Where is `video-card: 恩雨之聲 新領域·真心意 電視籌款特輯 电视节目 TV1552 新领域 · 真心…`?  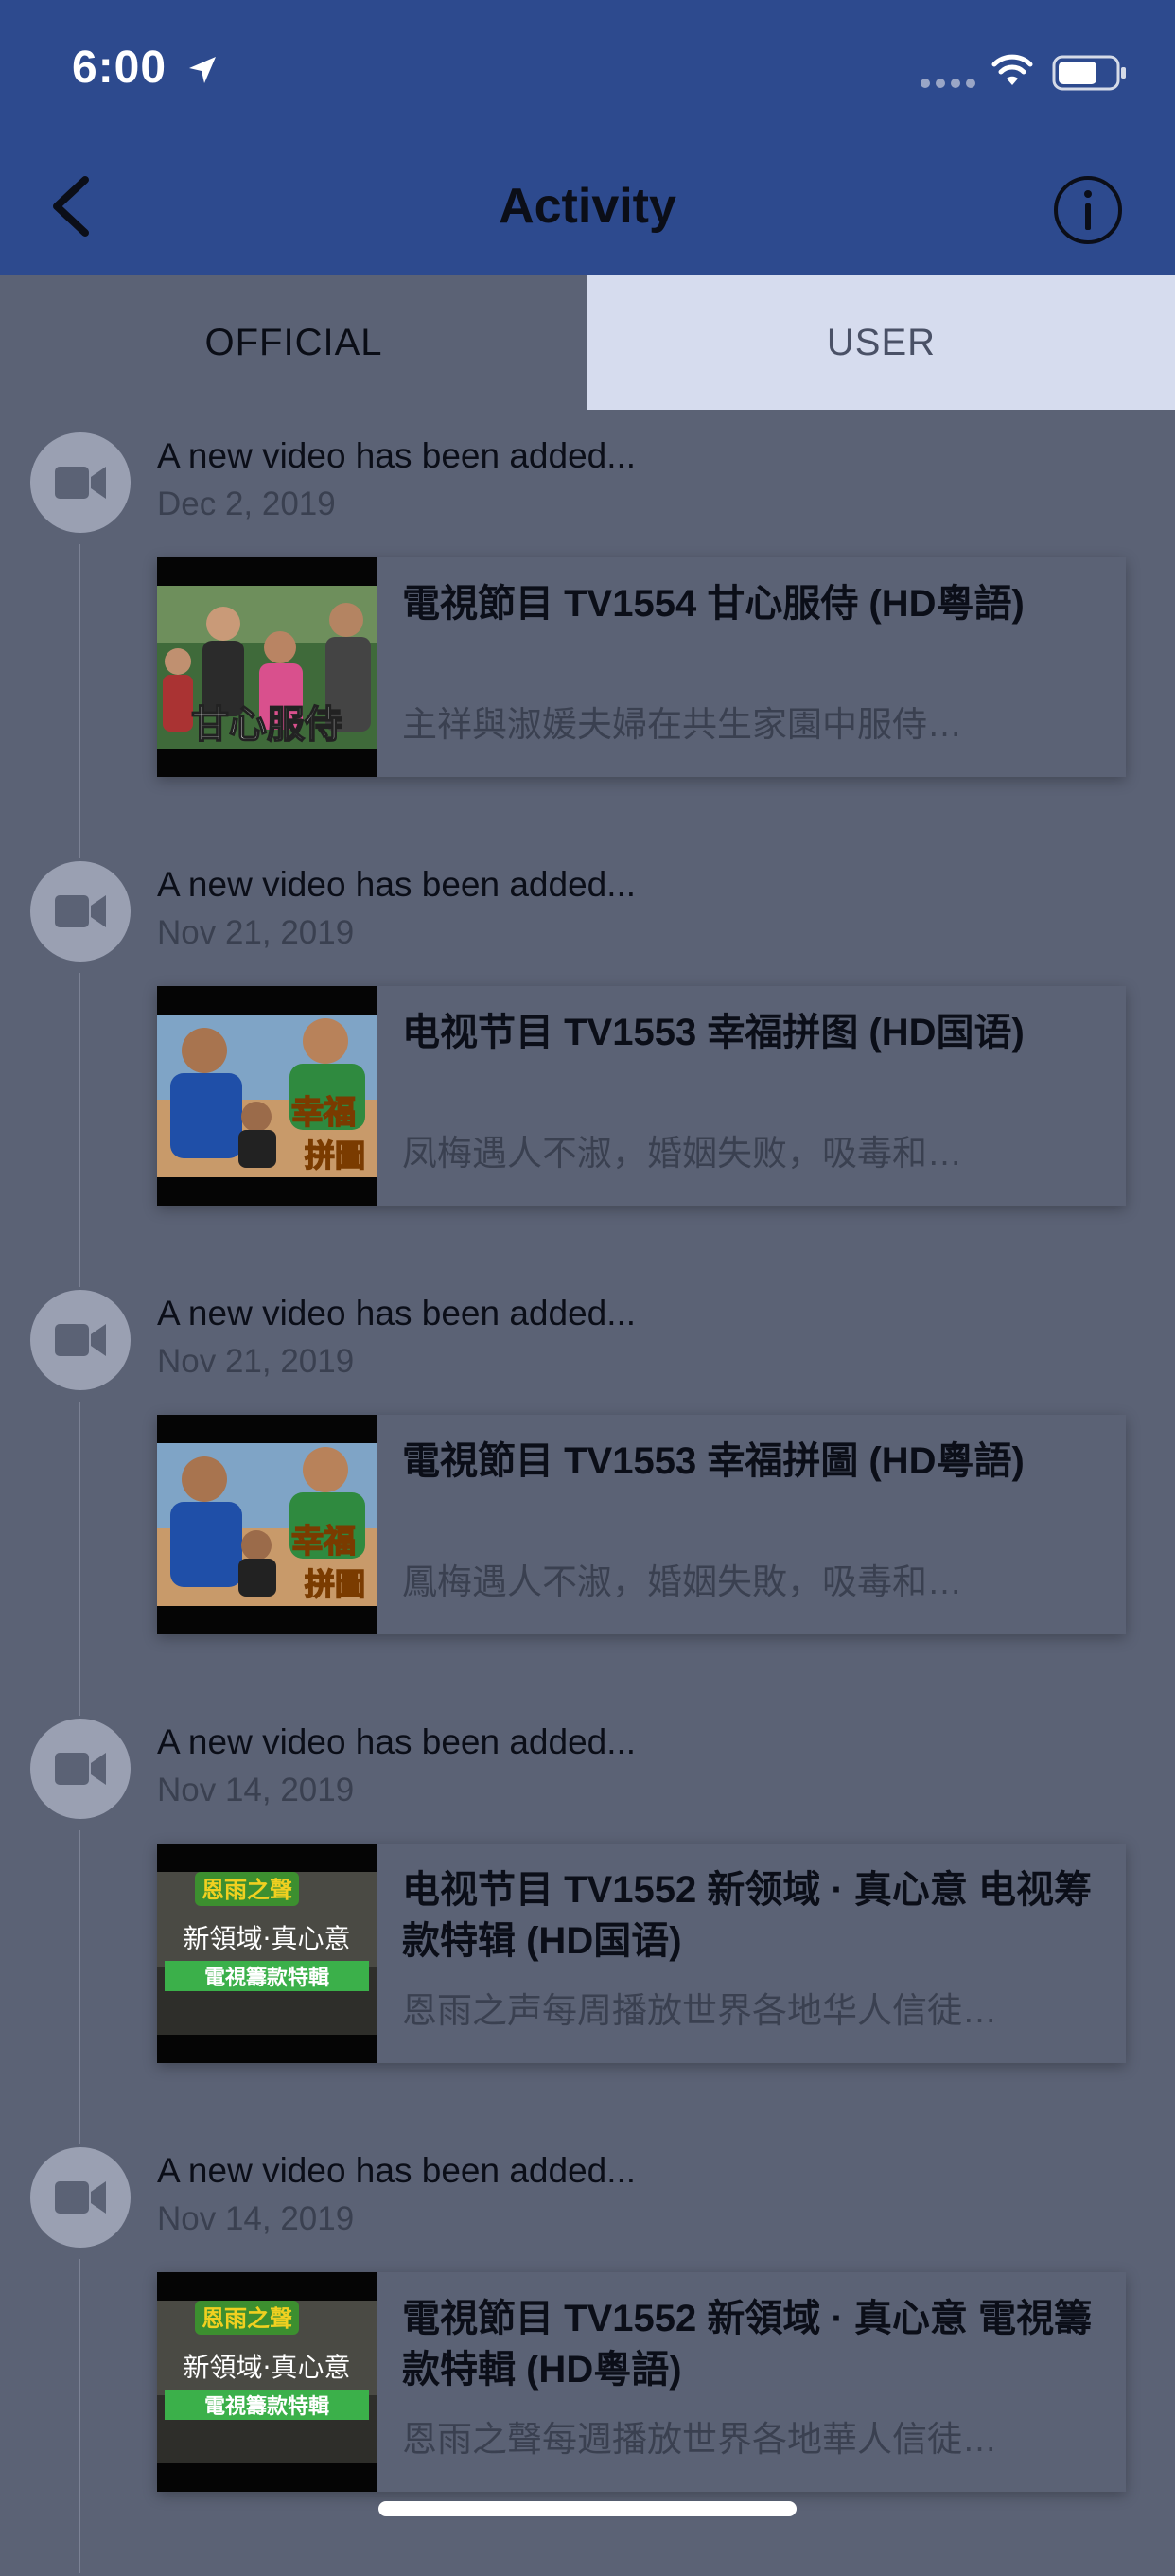
video-card: 恩雨之聲 新領域·真心意 電視籌款特輯 电视节目 TV1552 新领域 · 真心… is located at coordinates (641, 1953).